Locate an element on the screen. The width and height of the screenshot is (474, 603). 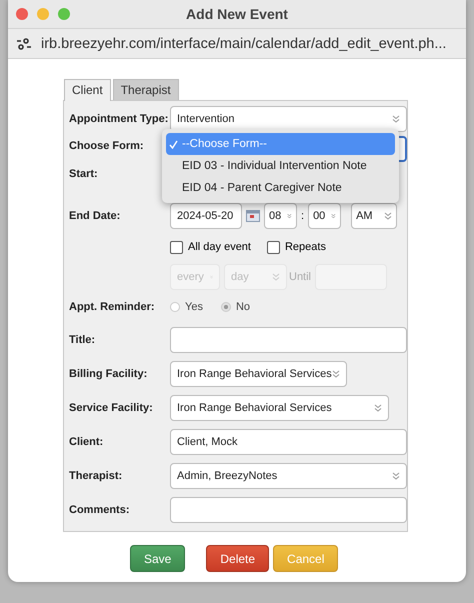
tab: Therapist is located at coordinates (145, 89).